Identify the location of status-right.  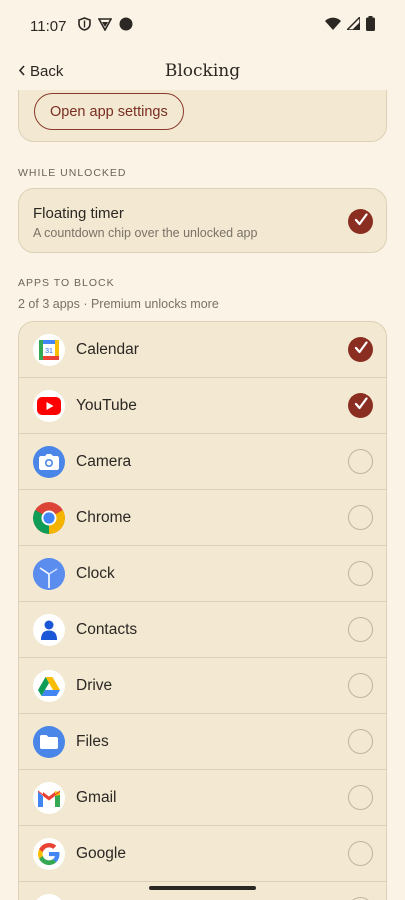
(350, 25).